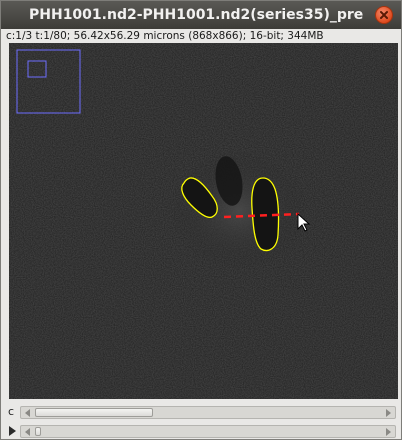 The height and width of the screenshot is (440, 402). I want to click on time-scrollbar, so click(208, 431).